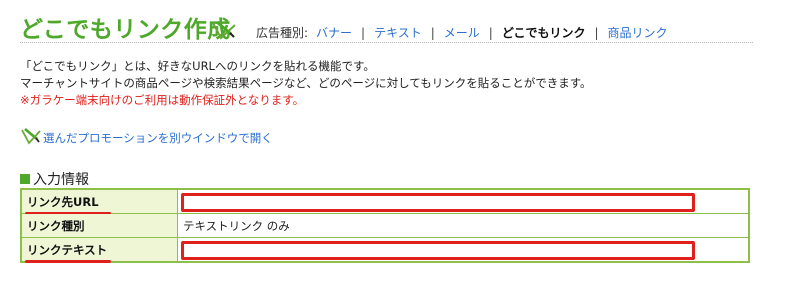 This screenshot has width=800, height=283. What do you see at coordinates (197, 66) in the screenshot?
I see `description-line: 「どこでもリンク」とは、好きなURLへのリンクを貼れる機能です。` at bounding box center [197, 66].